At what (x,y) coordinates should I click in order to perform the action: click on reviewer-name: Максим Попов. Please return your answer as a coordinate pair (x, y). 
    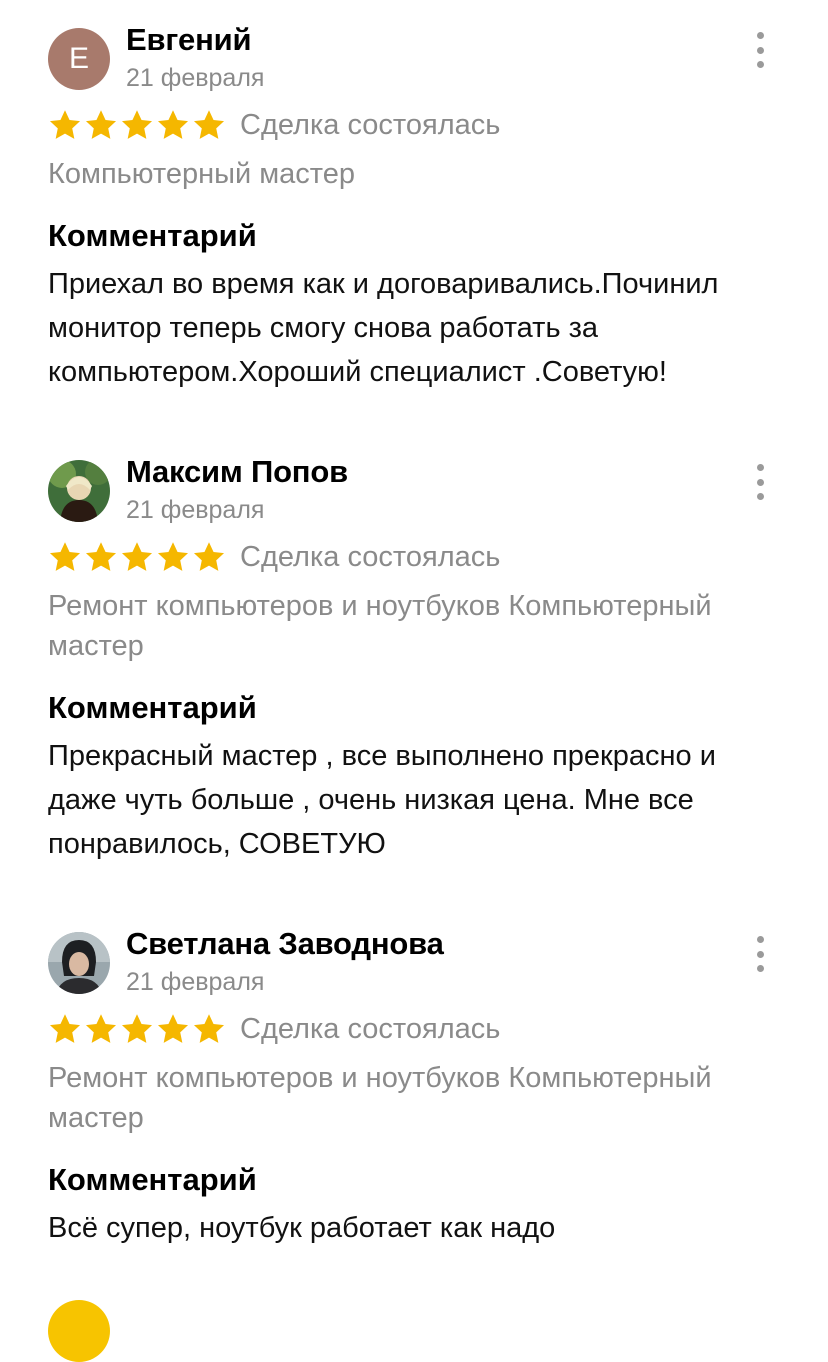
    Looking at the image, I should click on (237, 472).